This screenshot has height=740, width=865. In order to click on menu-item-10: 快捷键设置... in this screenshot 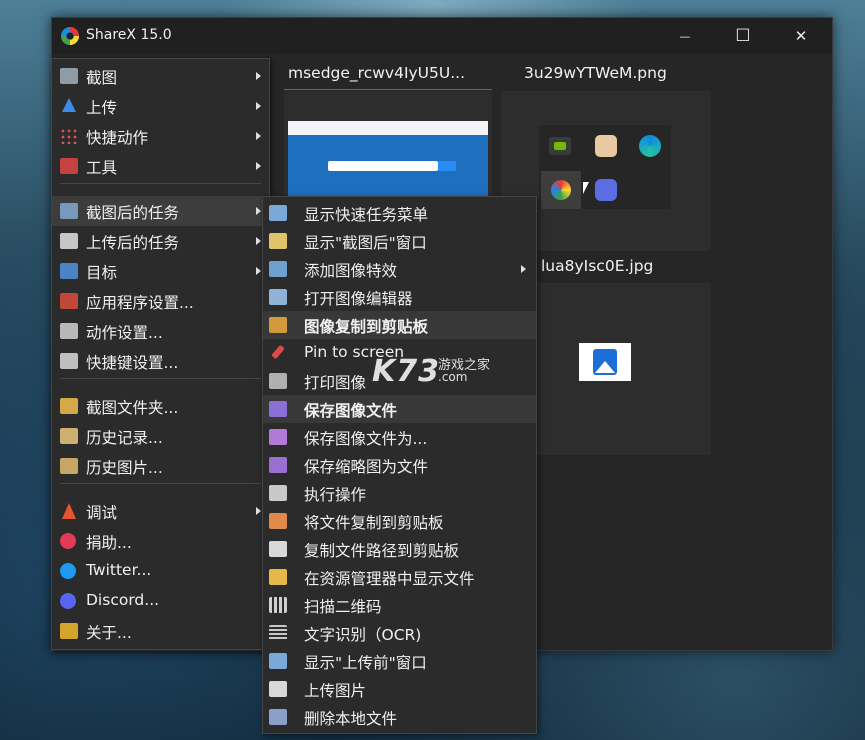, I will do `click(160, 361)`.